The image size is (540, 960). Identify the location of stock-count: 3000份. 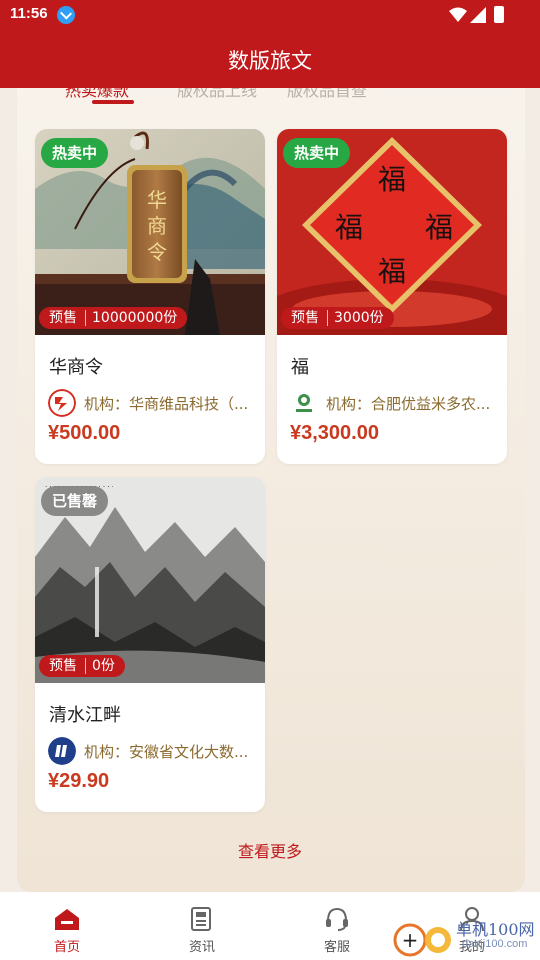
(359, 318).